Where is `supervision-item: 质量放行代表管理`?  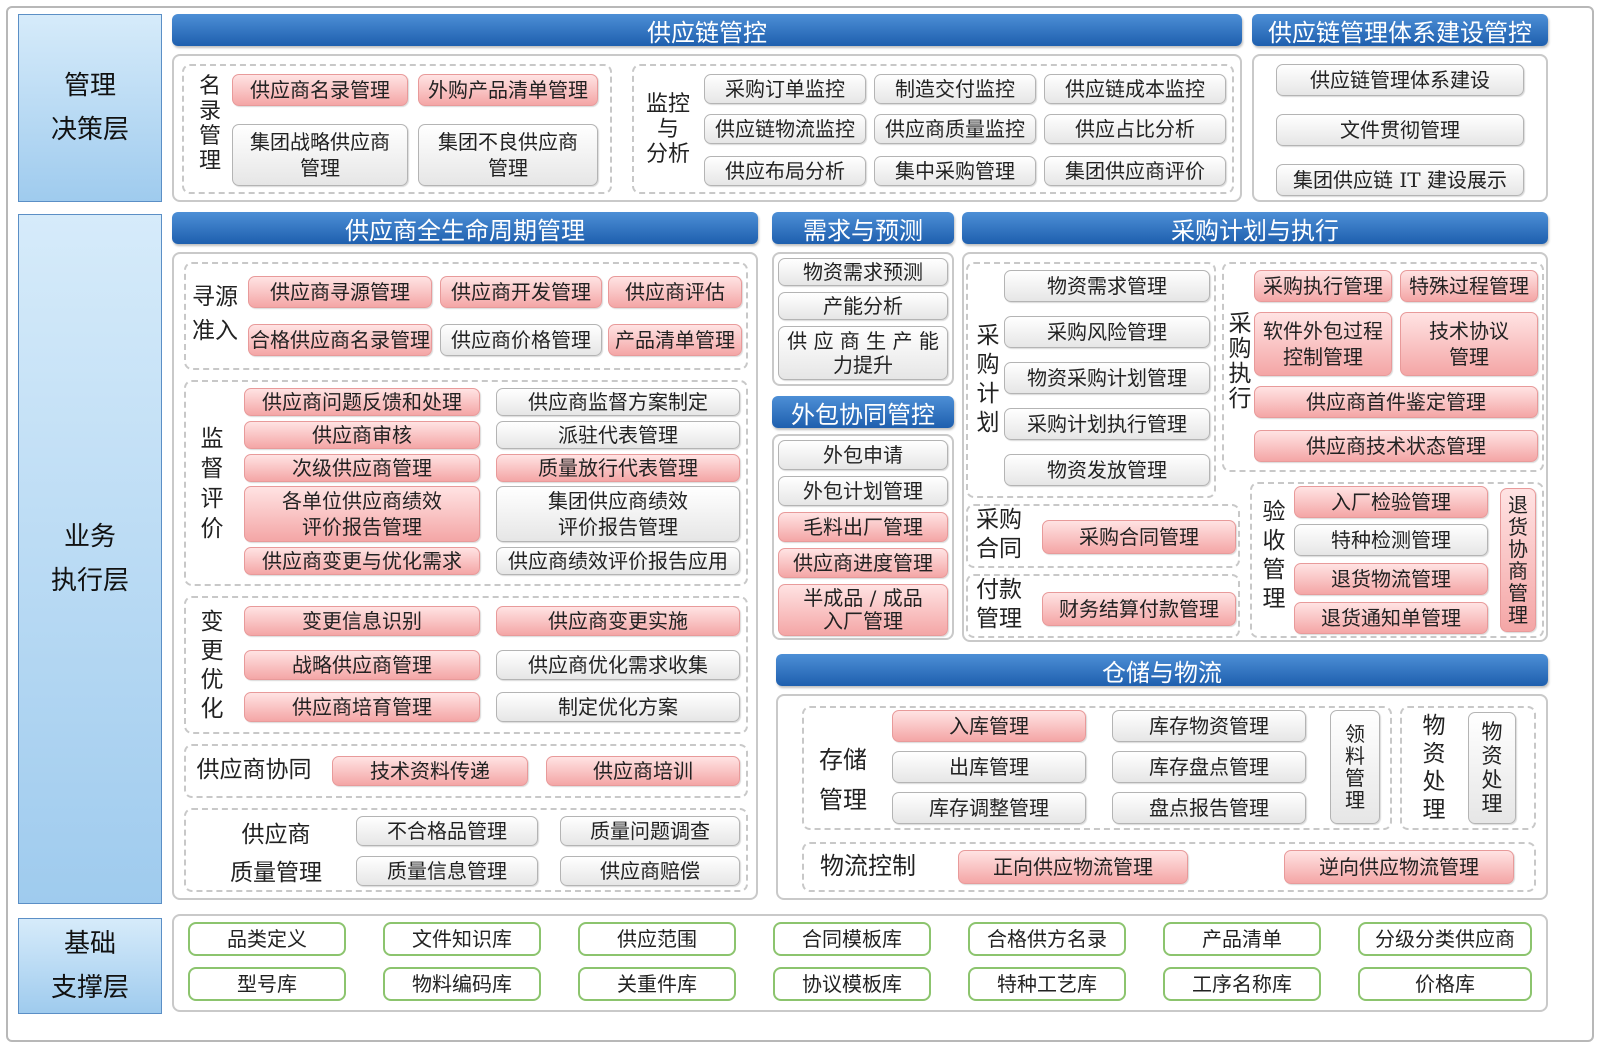
supervision-item: 质量放行代表管理 is located at coordinates (618, 468).